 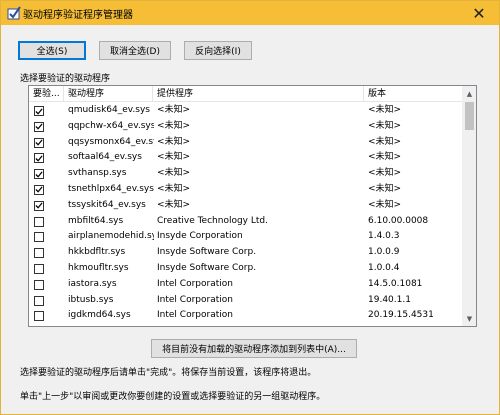 I want to click on table-row: qqsysmonx64_ev.sys <未知> <未知>, so click(x=245, y=143).